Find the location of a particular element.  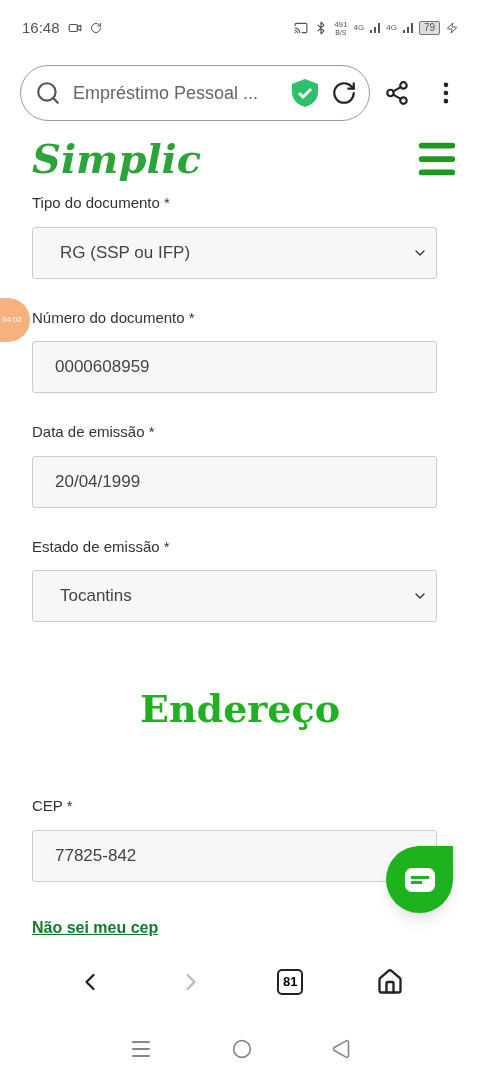

field-label: Número do documento * is located at coordinates (114, 317).